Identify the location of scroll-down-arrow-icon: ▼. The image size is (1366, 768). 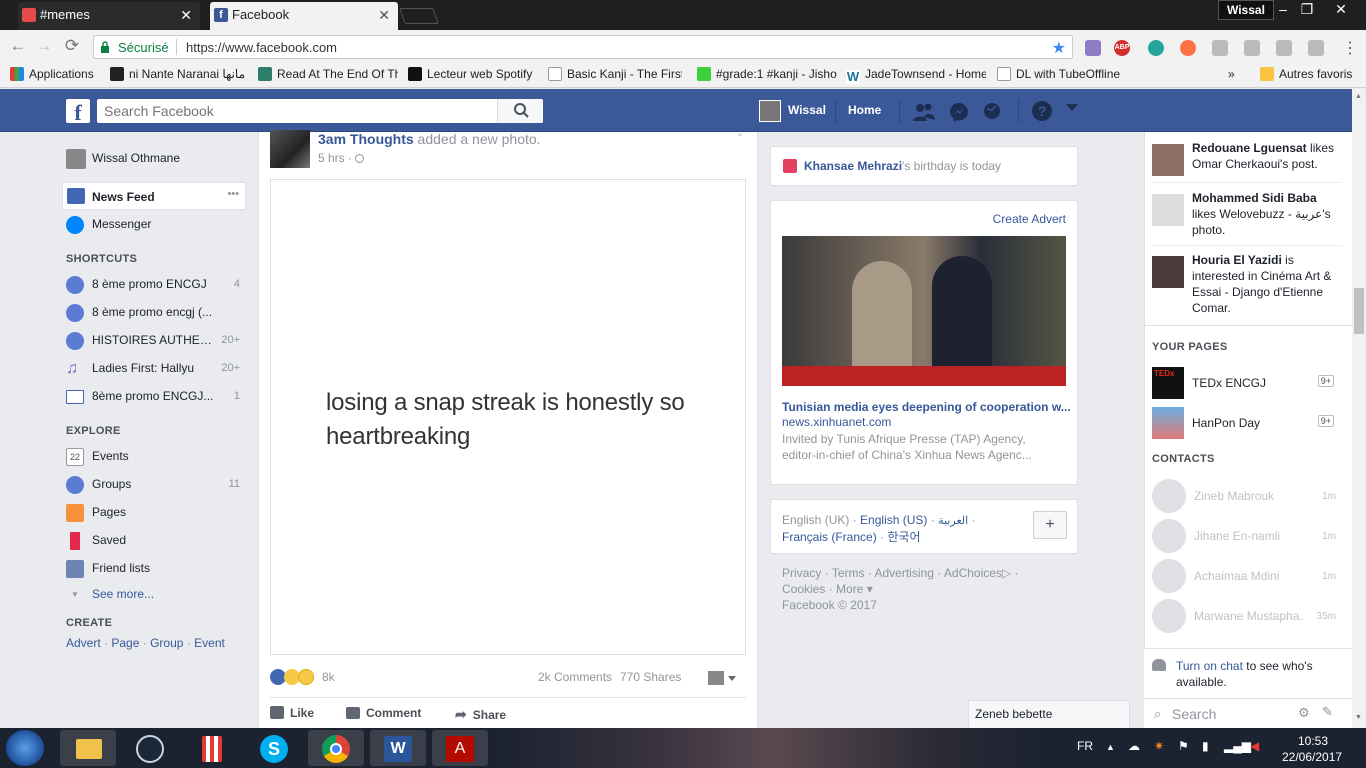
(1358, 717).